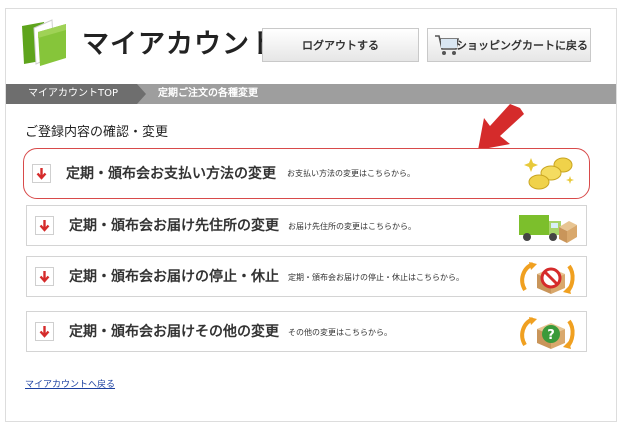  I want to click on option-label: 定期・頒布会お届けその他の変更, so click(174, 332).